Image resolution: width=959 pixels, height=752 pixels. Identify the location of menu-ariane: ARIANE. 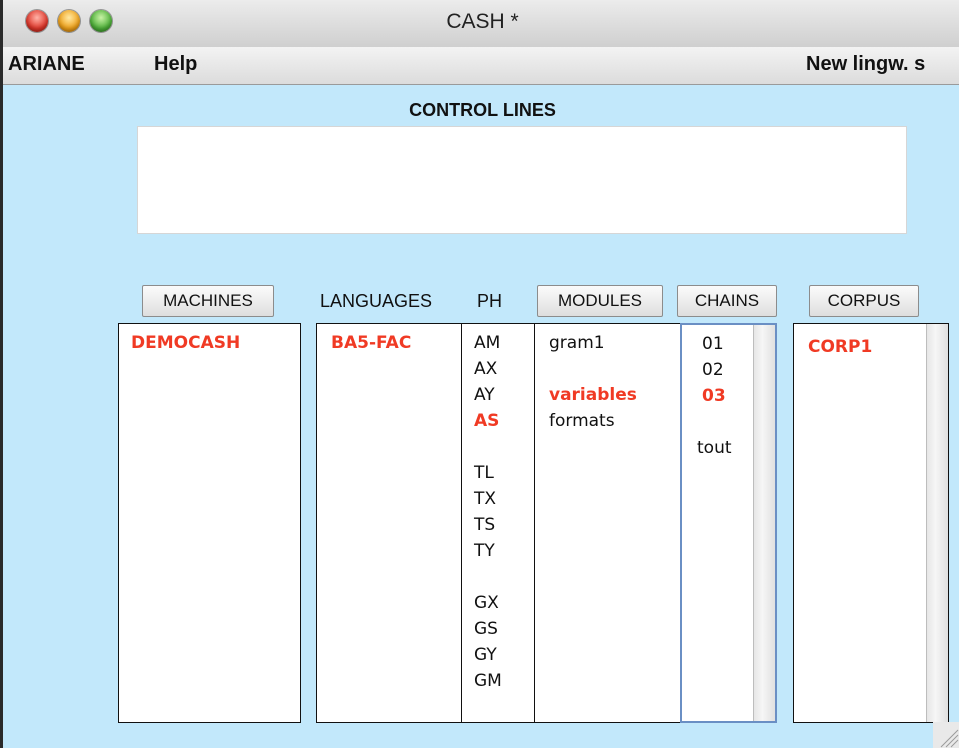
(46, 64).